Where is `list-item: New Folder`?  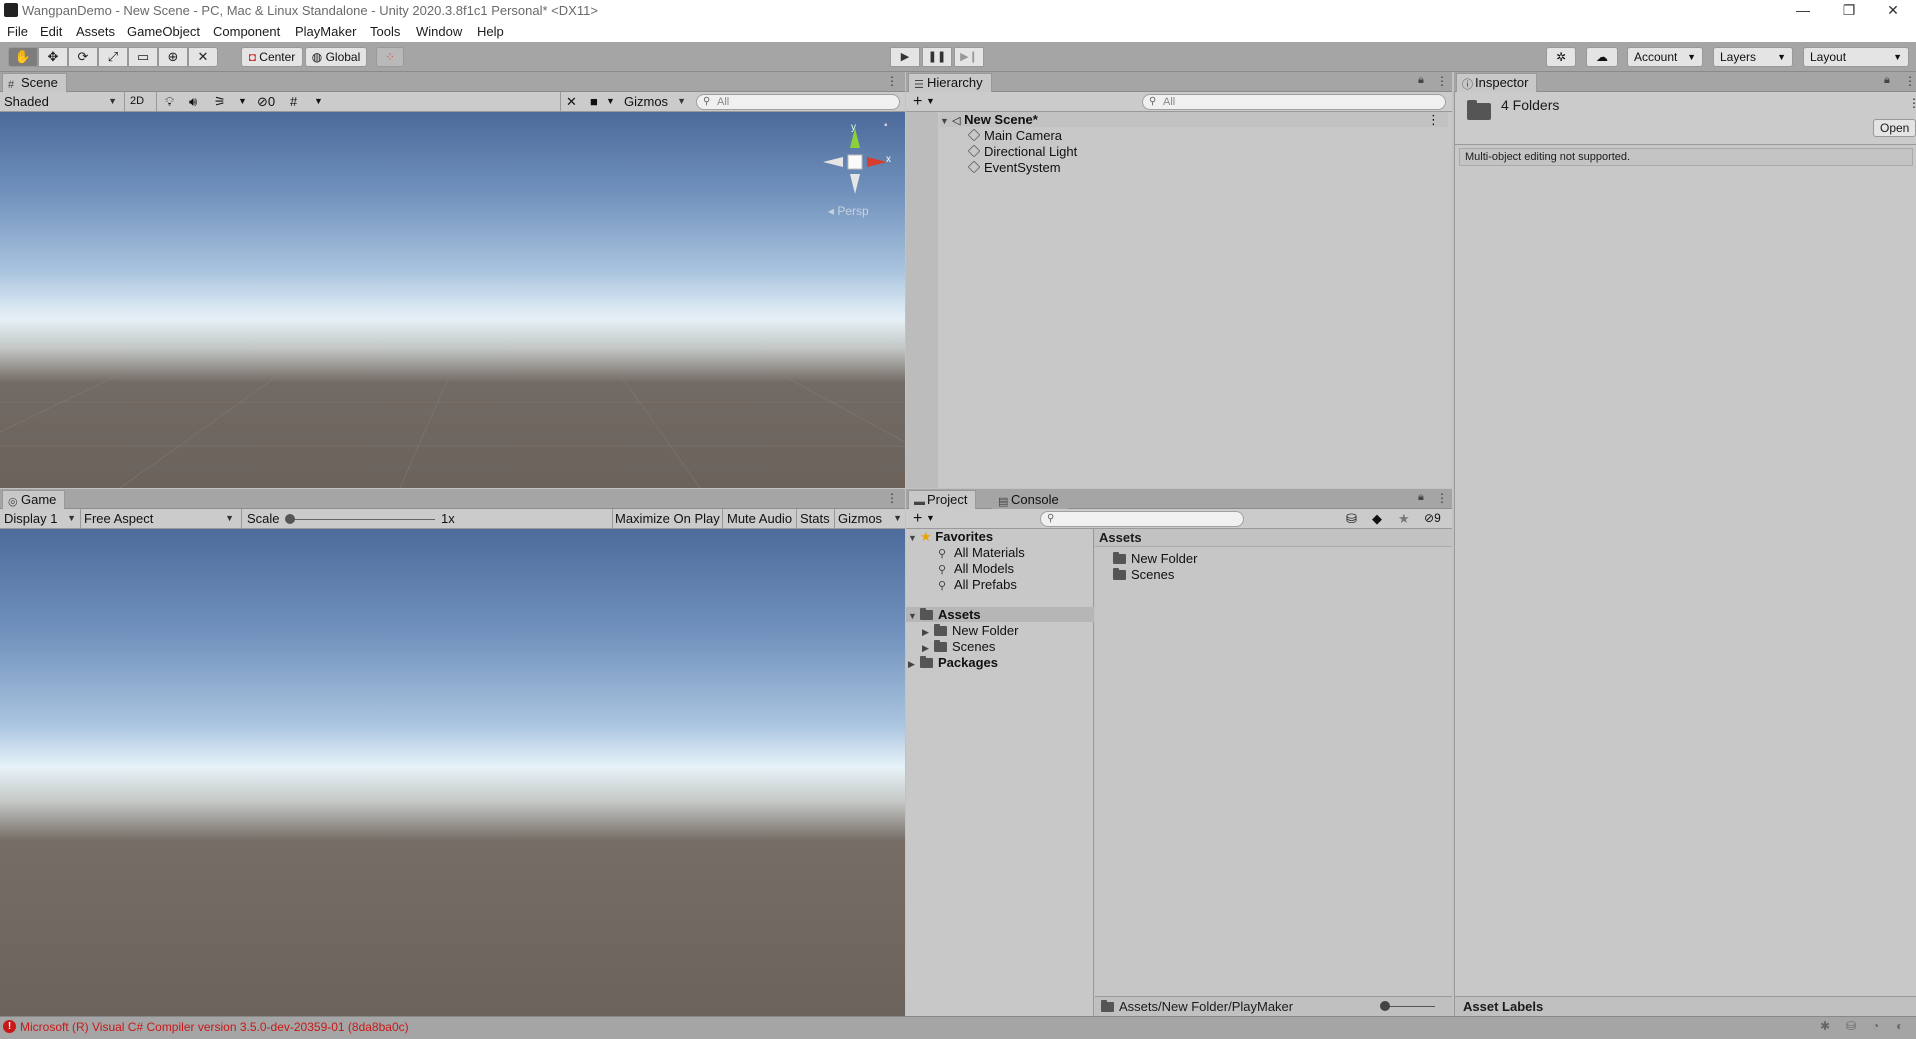
list-item: New Folder is located at coordinates (1155, 558).